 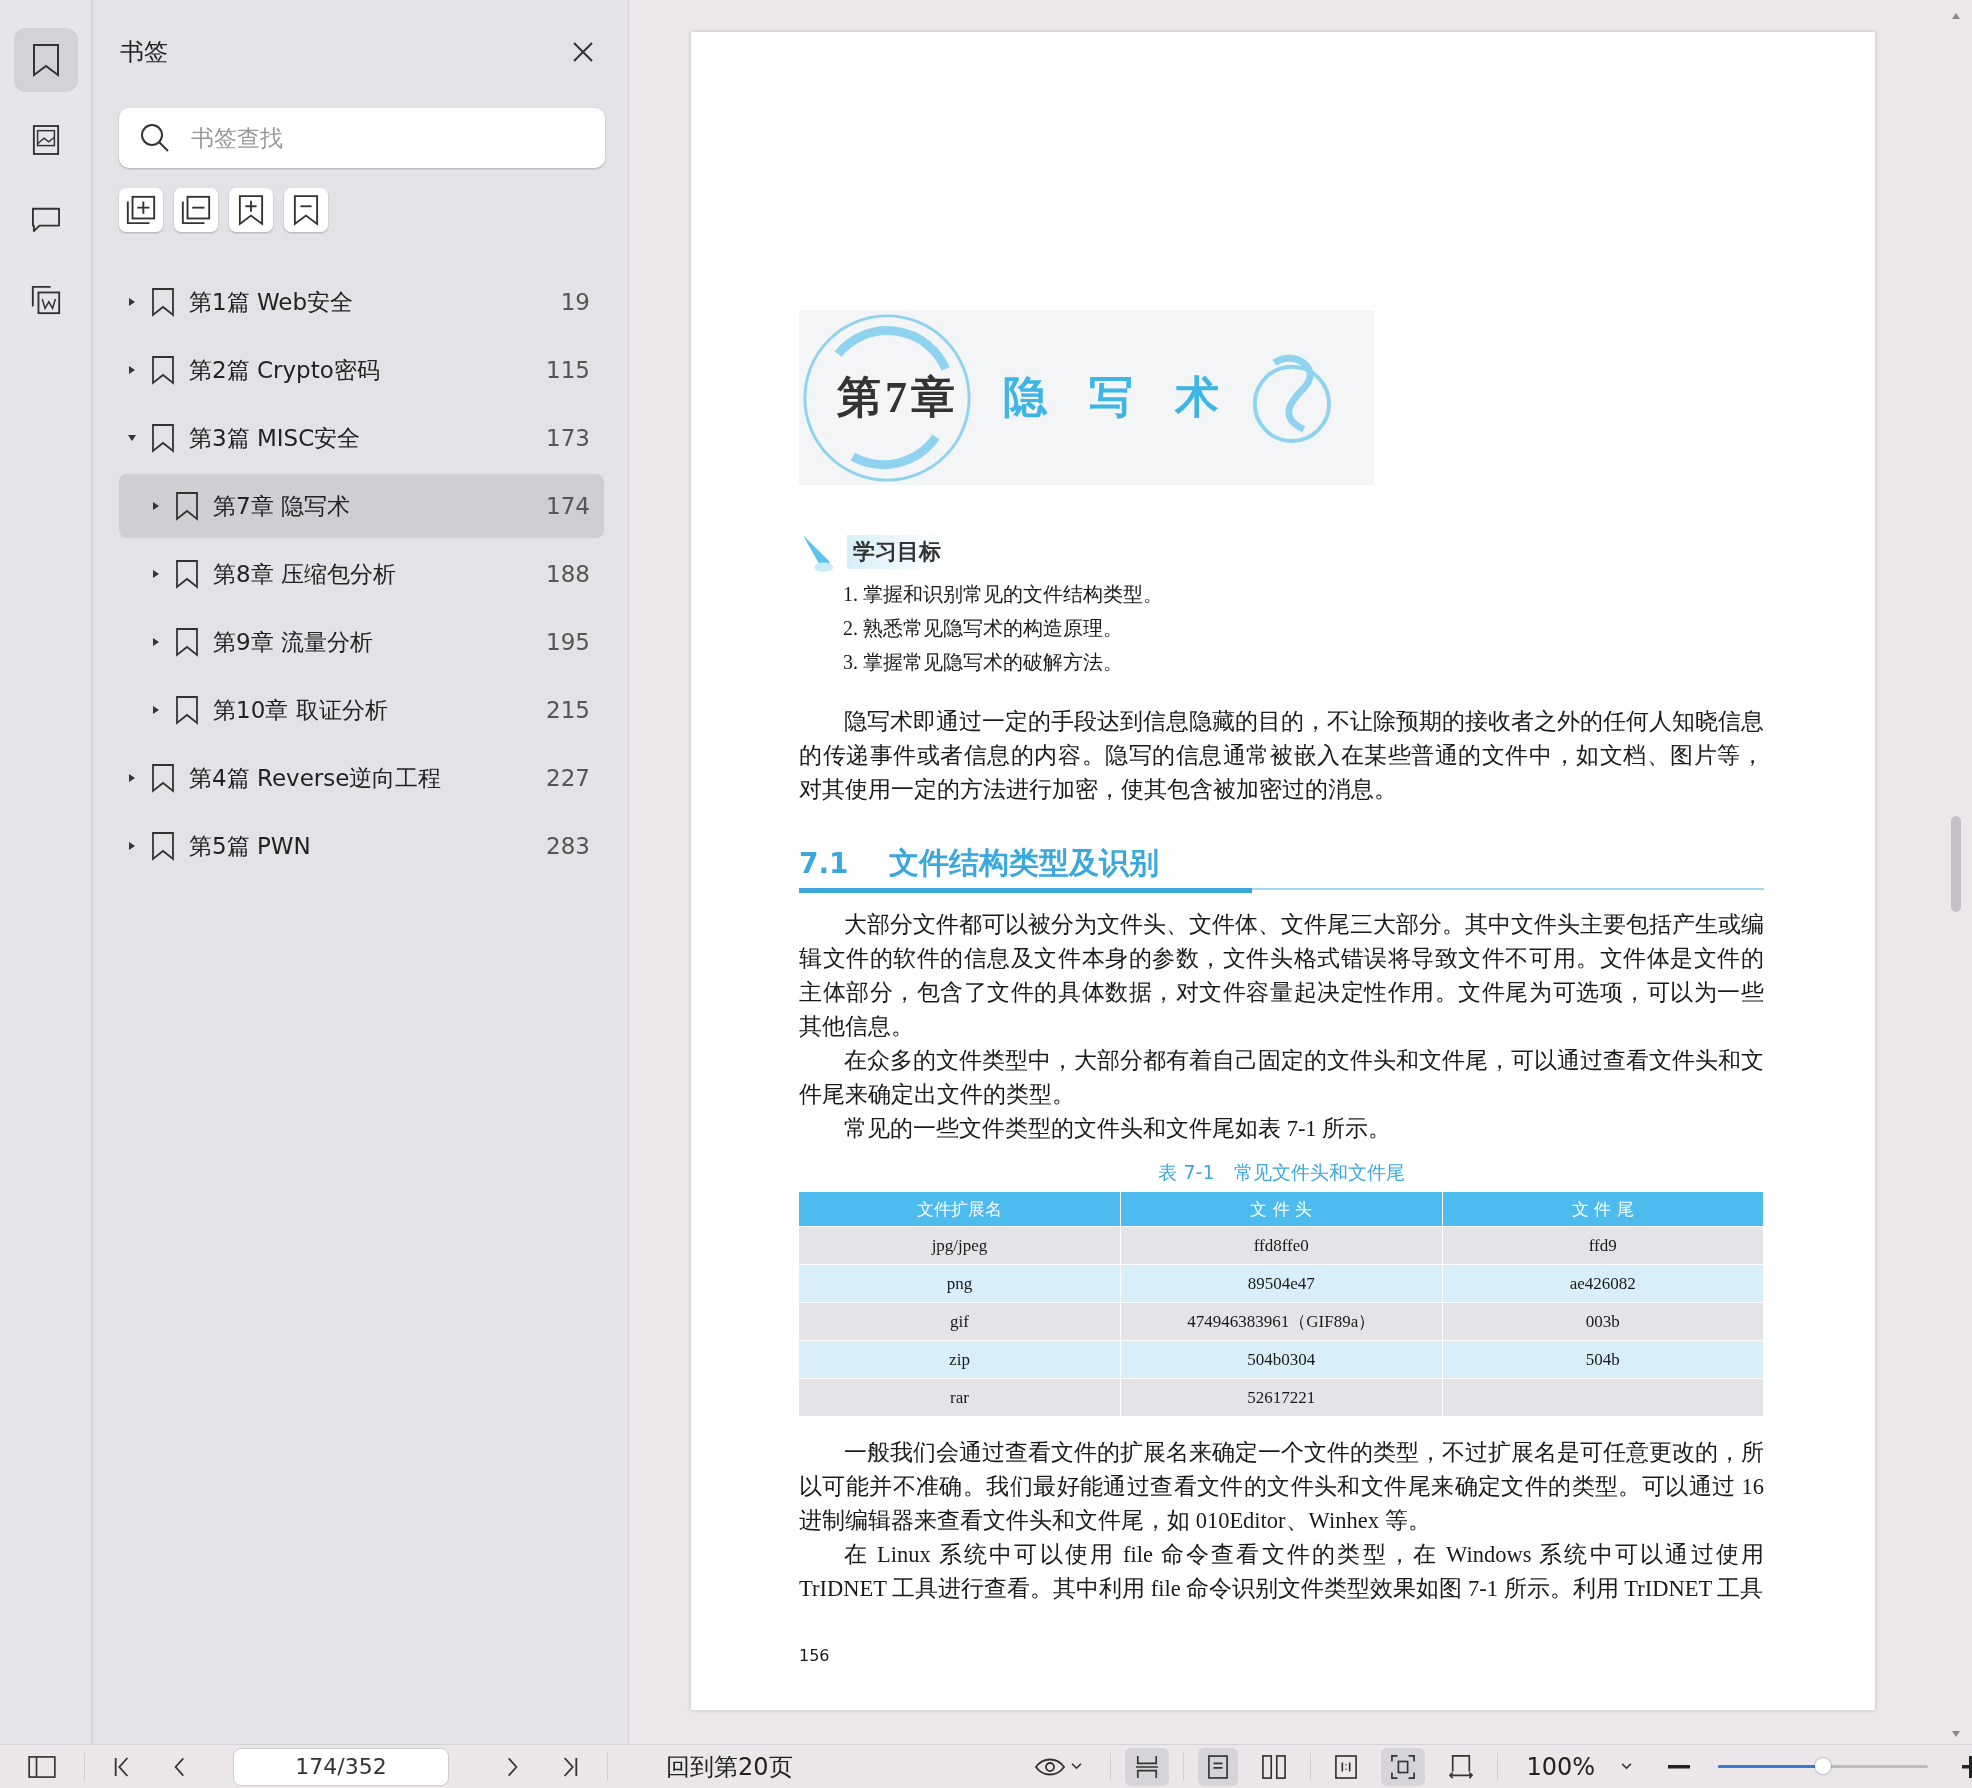 I want to click on table-cell: zip, so click(x=960, y=1359).